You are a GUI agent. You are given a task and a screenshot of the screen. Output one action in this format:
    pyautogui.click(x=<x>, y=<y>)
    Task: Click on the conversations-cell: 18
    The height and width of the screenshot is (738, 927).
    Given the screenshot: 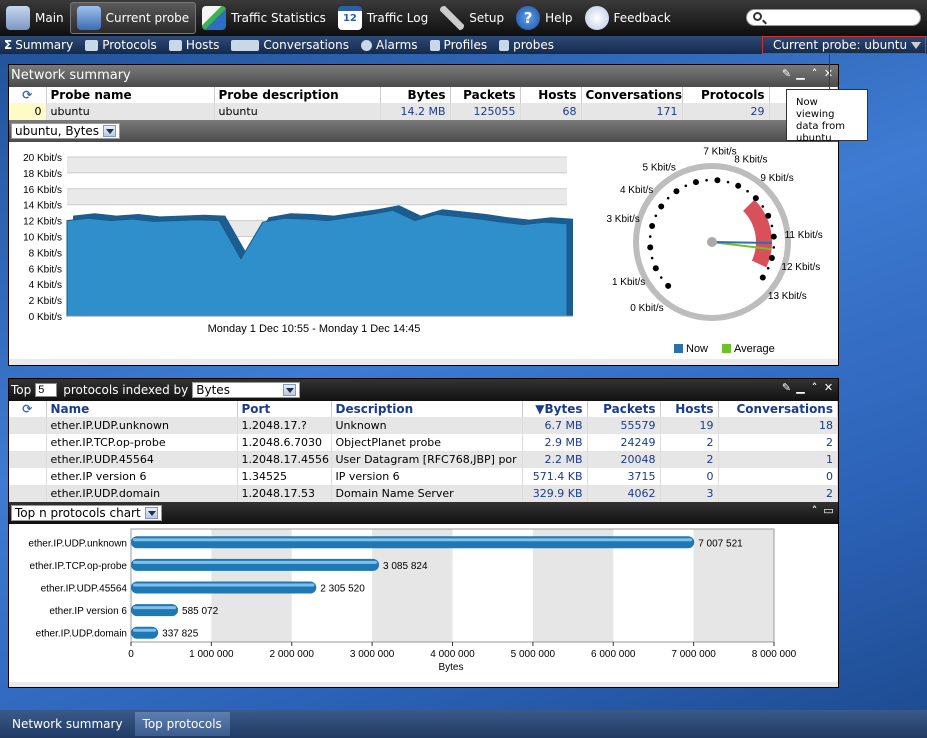 What is the action you would take?
    pyautogui.click(x=778, y=425)
    